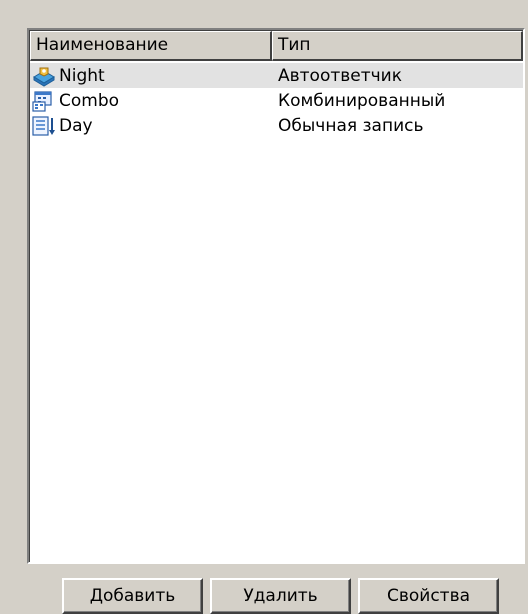 This screenshot has height=614, width=528. I want to click on item-name: Day, so click(76, 125).